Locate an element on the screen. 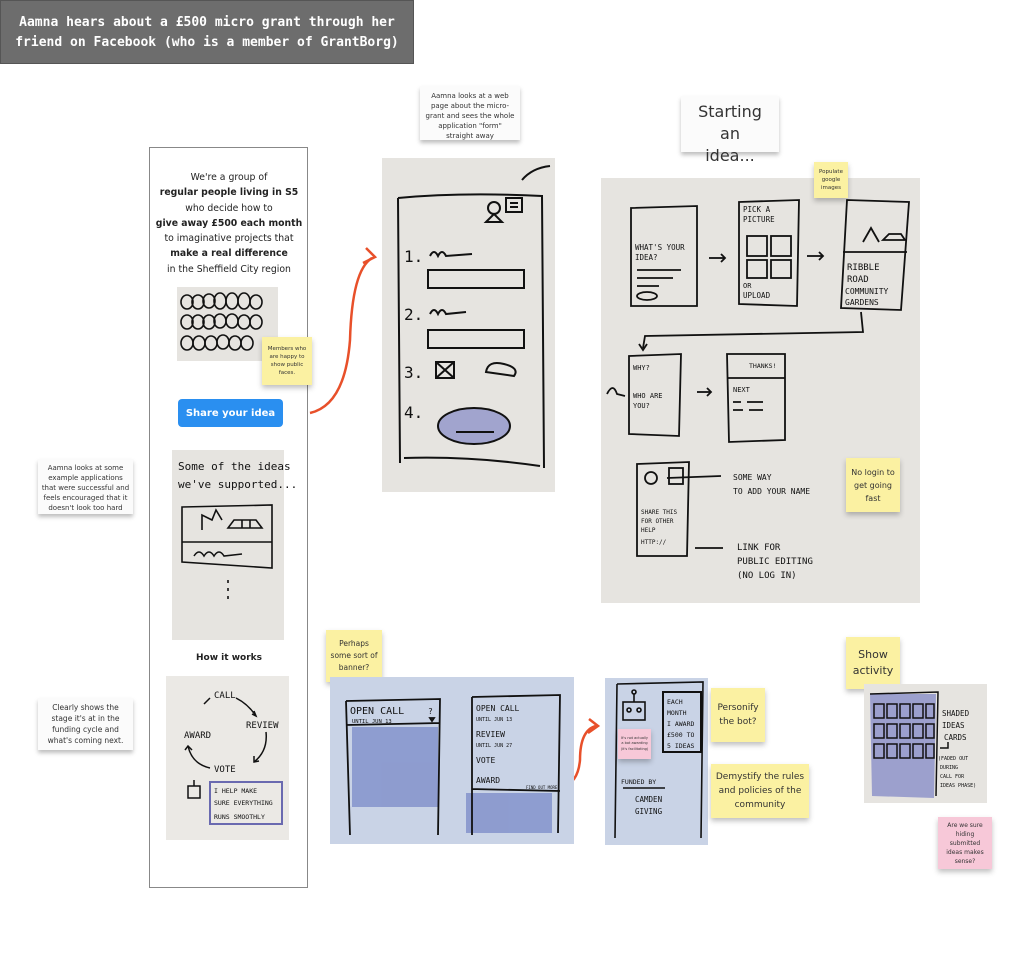 This screenshot has height=969, width=1031. flow-label: TO ADD YOUR NAME is located at coordinates (771, 491).